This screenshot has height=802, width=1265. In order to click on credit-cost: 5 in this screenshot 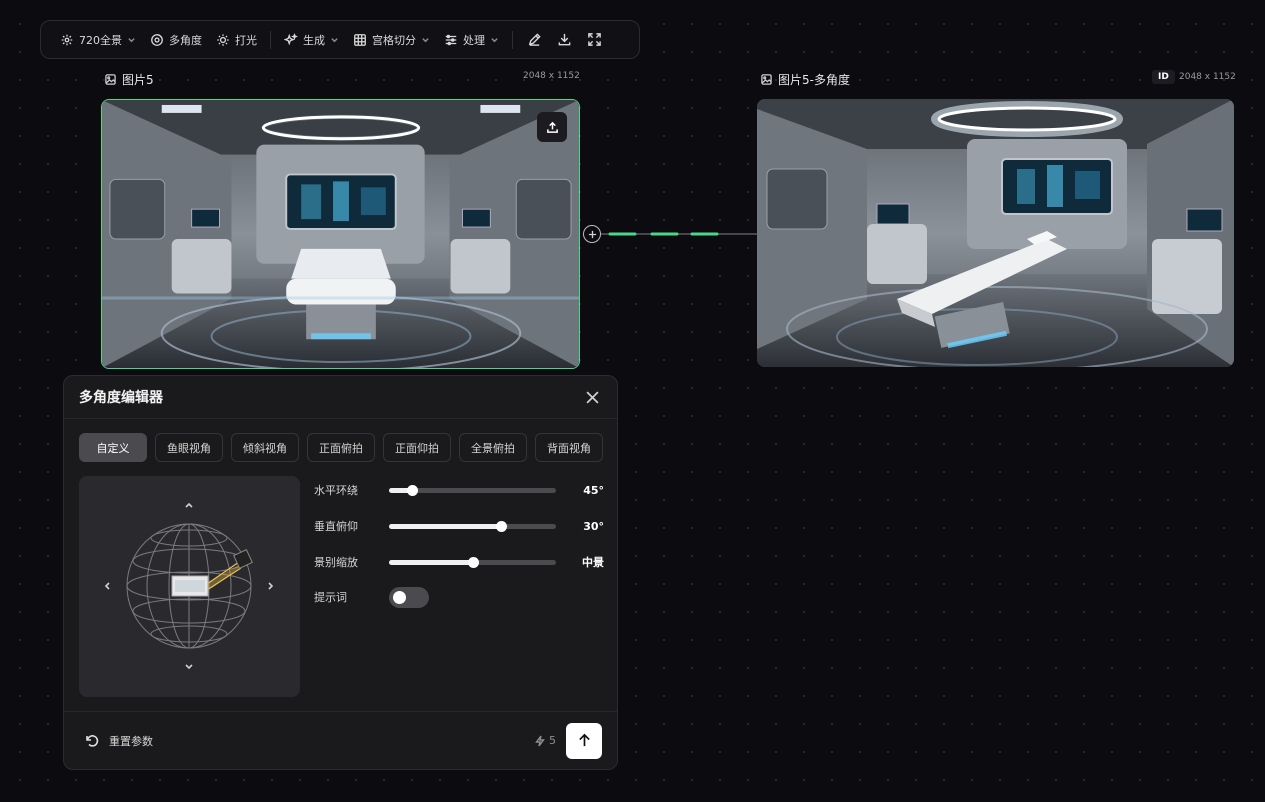, I will do `click(545, 740)`.